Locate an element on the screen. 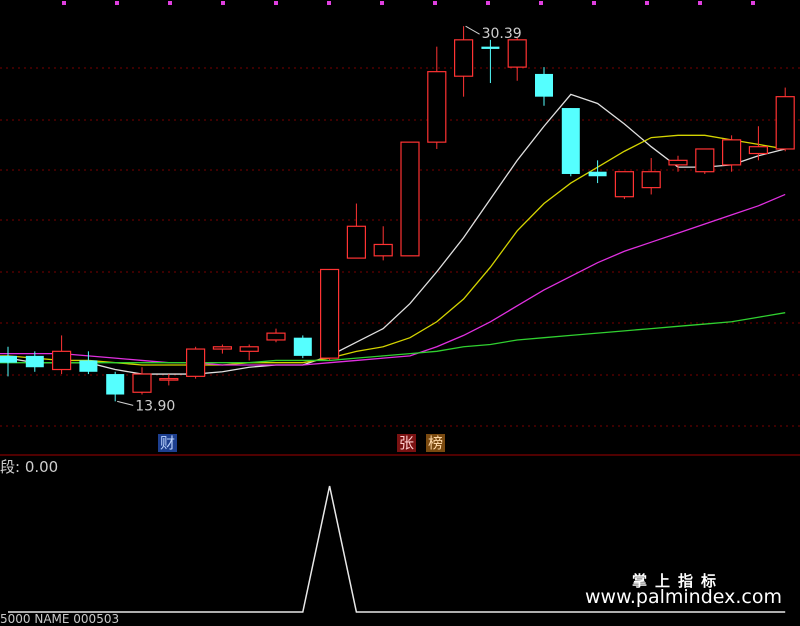 This screenshot has height=626, width=800. watermark-url: www.palmindex.com is located at coordinates (684, 597).